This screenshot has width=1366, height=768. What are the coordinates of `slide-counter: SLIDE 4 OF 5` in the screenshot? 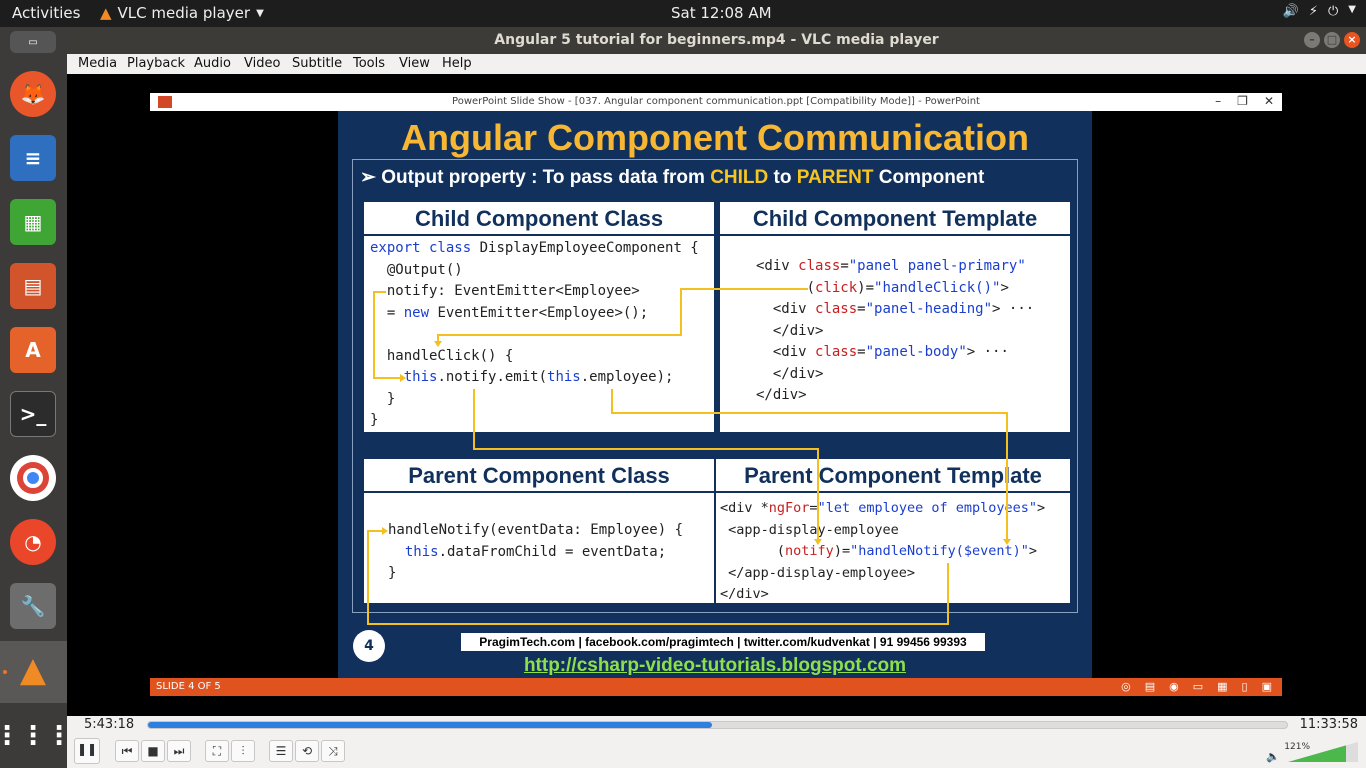 It's located at (188, 686).